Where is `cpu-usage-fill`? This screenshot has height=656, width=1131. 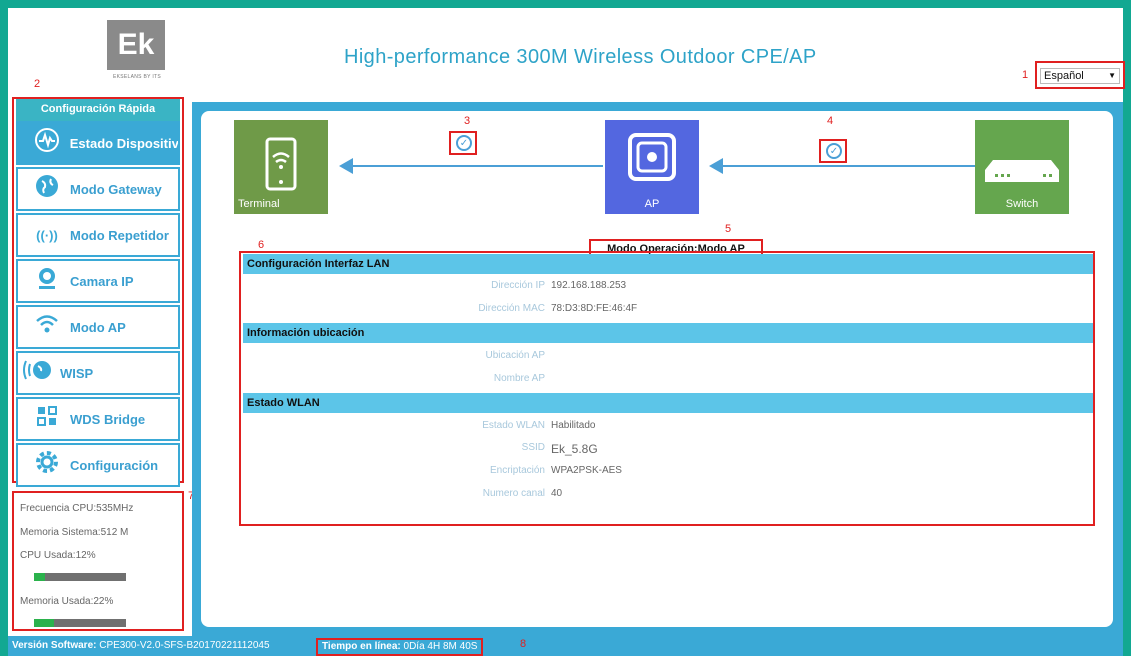 cpu-usage-fill is located at coordinates (40, 577).